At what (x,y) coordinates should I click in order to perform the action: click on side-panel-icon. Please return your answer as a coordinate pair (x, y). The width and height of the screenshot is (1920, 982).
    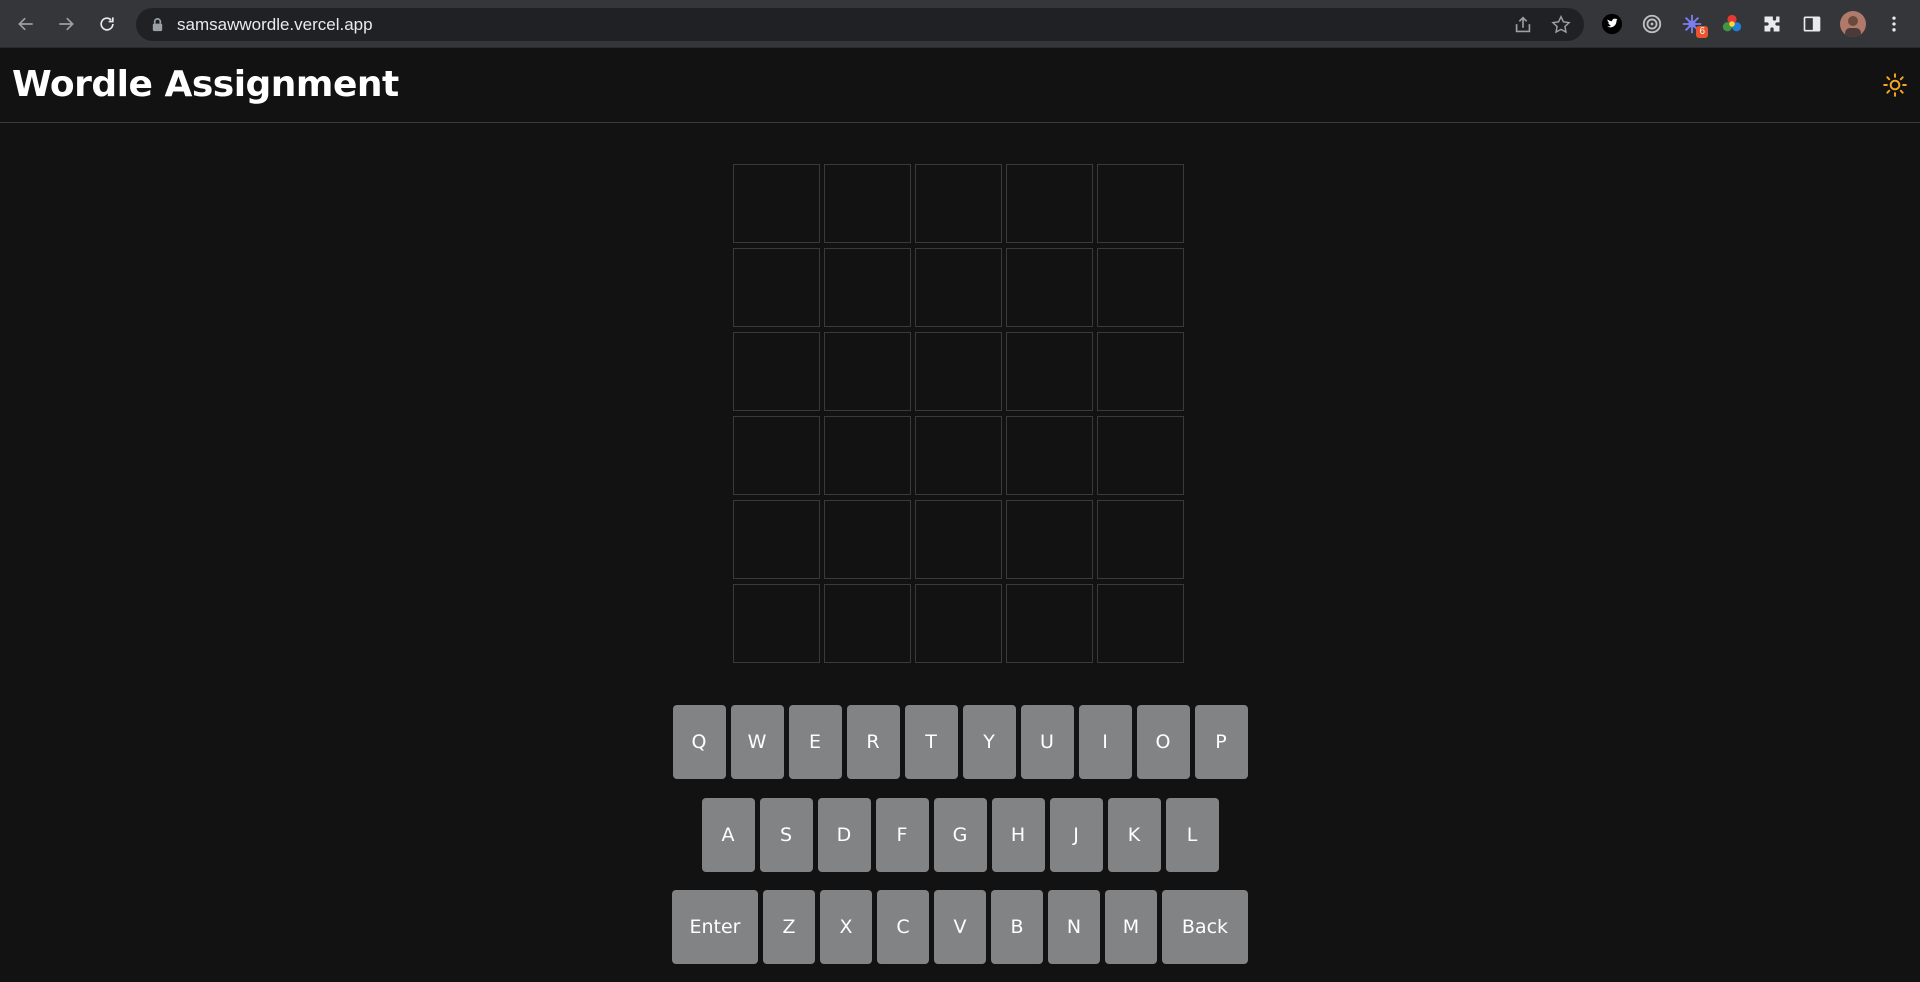
    Looking at the image, I should click on (1812, 24).